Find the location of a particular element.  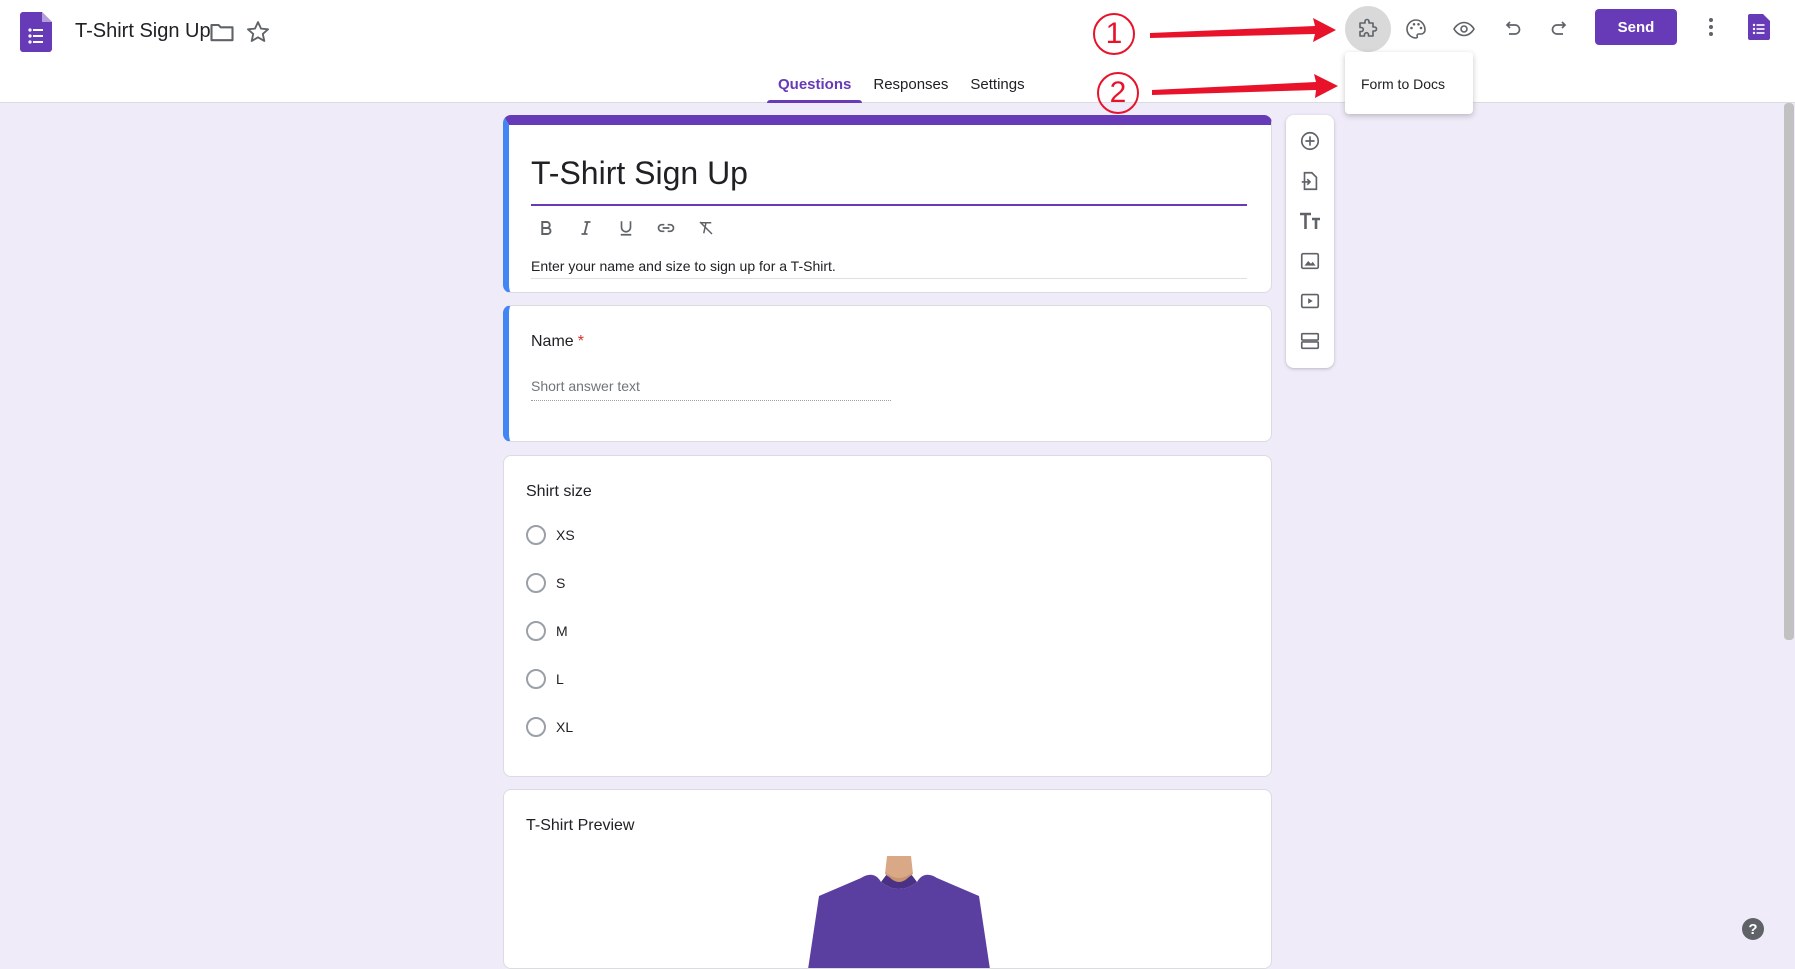

clear-format-icon is located at coordinates (706, 228).